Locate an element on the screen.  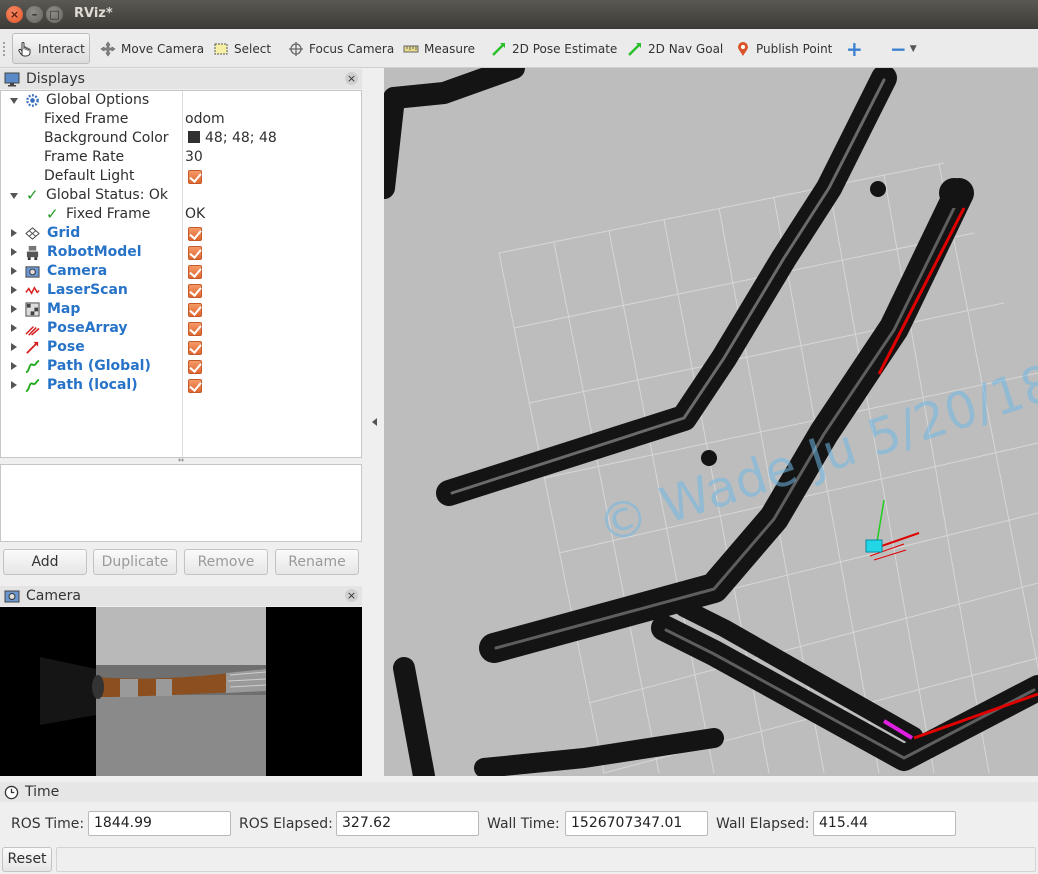
tool-select-button: Select is located at coordinates (242, 48).